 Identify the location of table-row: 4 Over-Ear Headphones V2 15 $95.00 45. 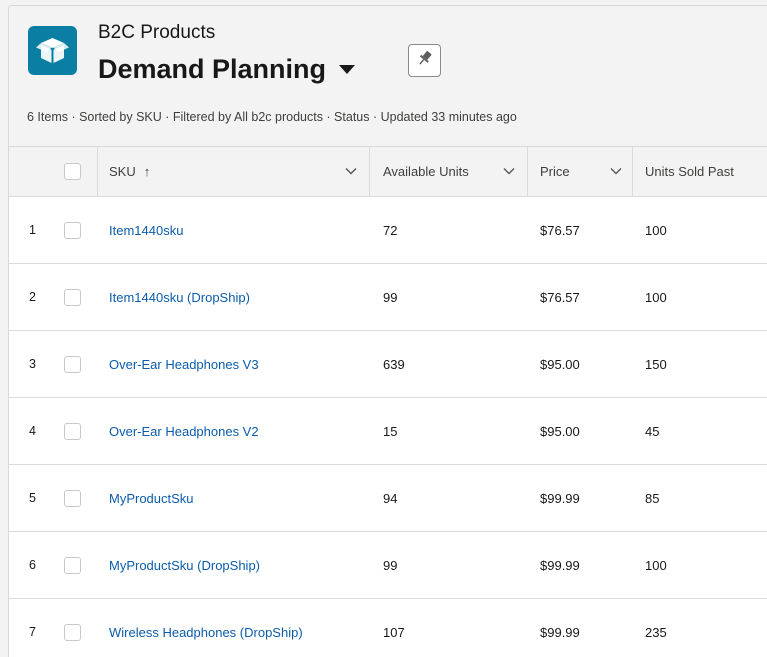
(388, 431).